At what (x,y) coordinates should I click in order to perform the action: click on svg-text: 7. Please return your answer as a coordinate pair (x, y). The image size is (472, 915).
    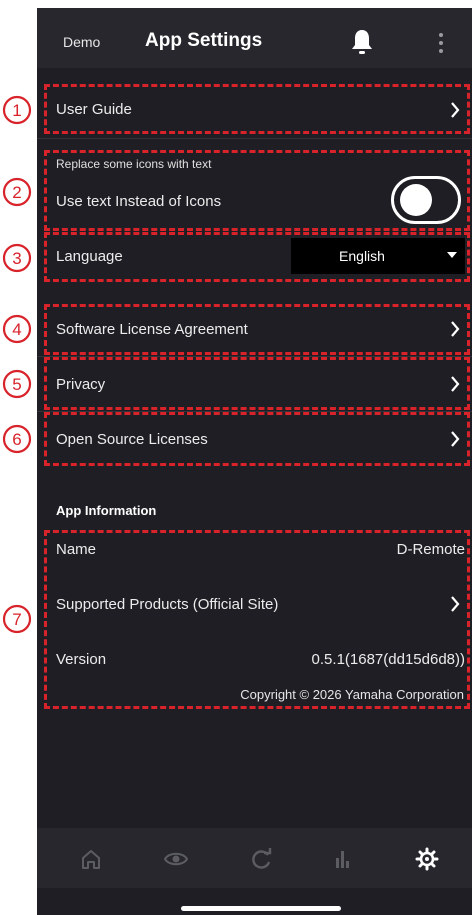
    Looking at the image, I should click on (16, 619).